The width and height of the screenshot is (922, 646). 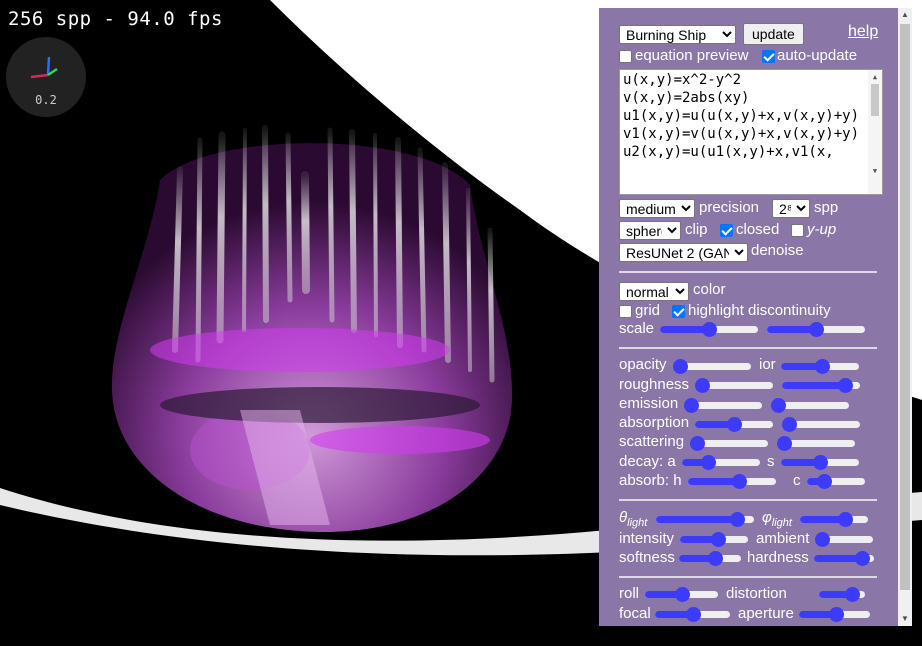 I want to click on decay-a-label: decay: a, so click(x=647, y=461).